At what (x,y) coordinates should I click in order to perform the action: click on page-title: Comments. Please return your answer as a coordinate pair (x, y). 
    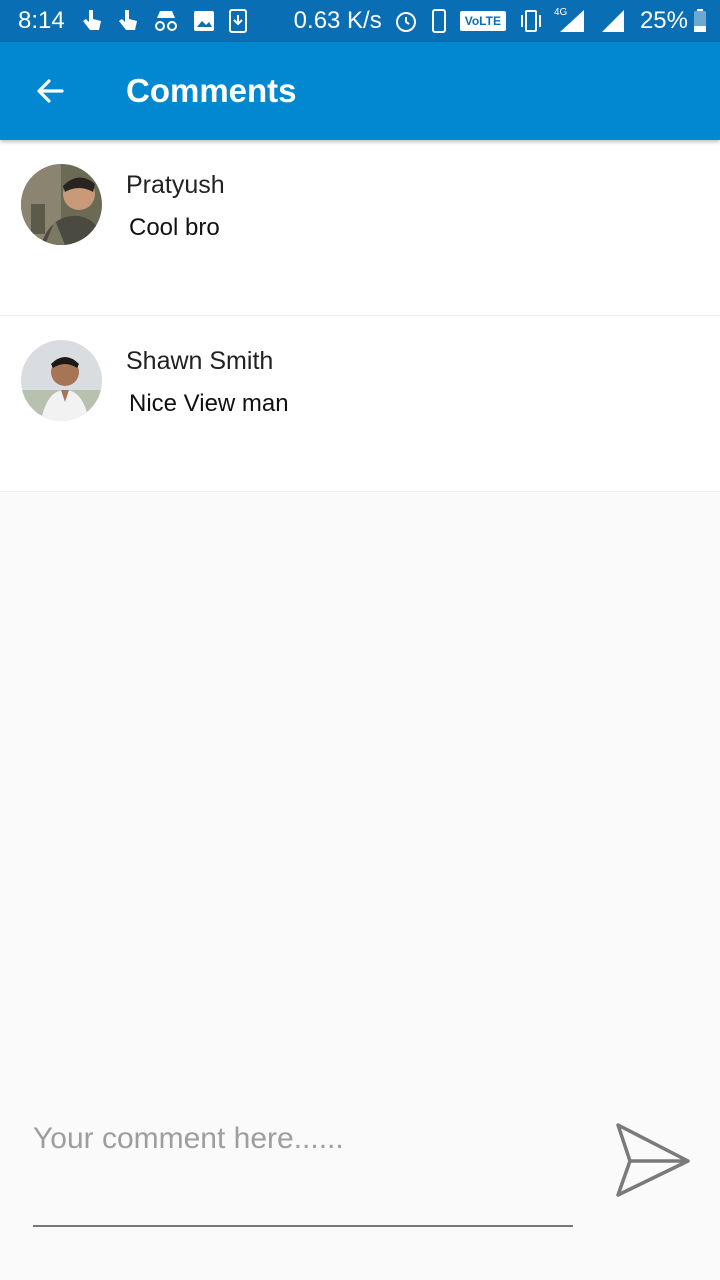
    Looking at the image, I should click on (211, 90).